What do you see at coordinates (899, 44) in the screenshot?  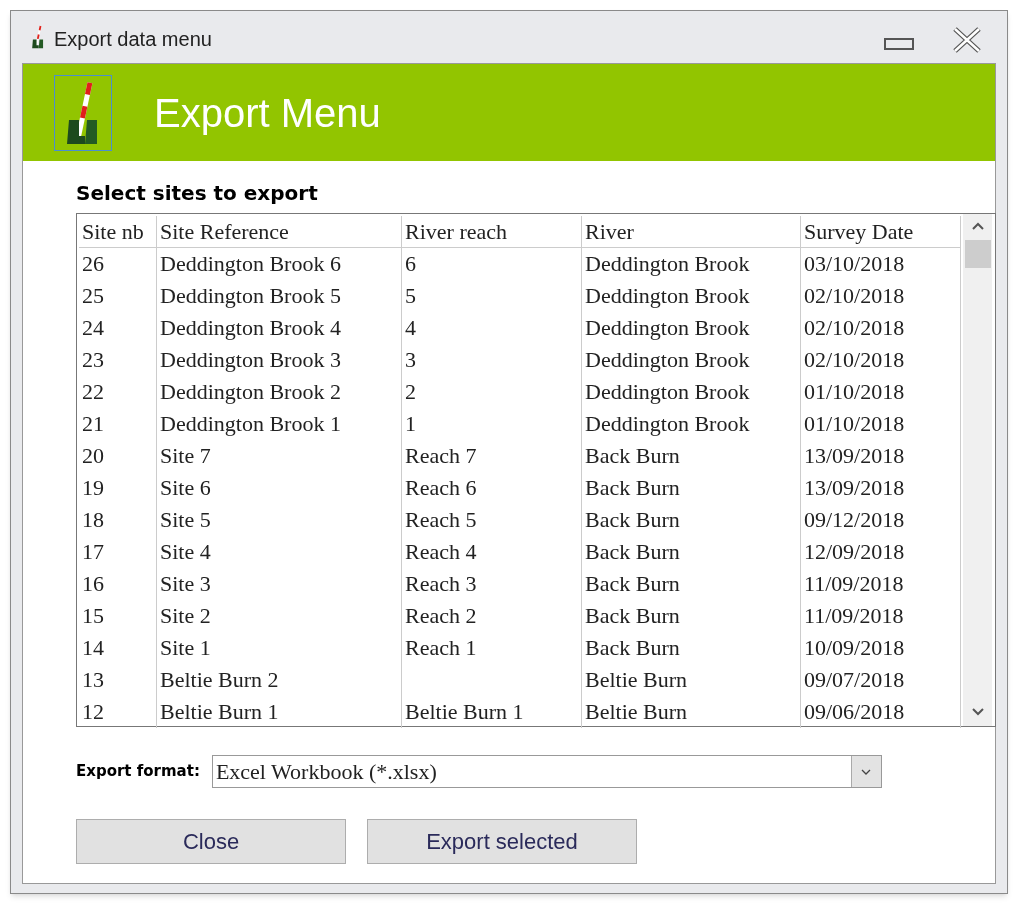 I see `minimize-button` at bounding box center [899, 44].